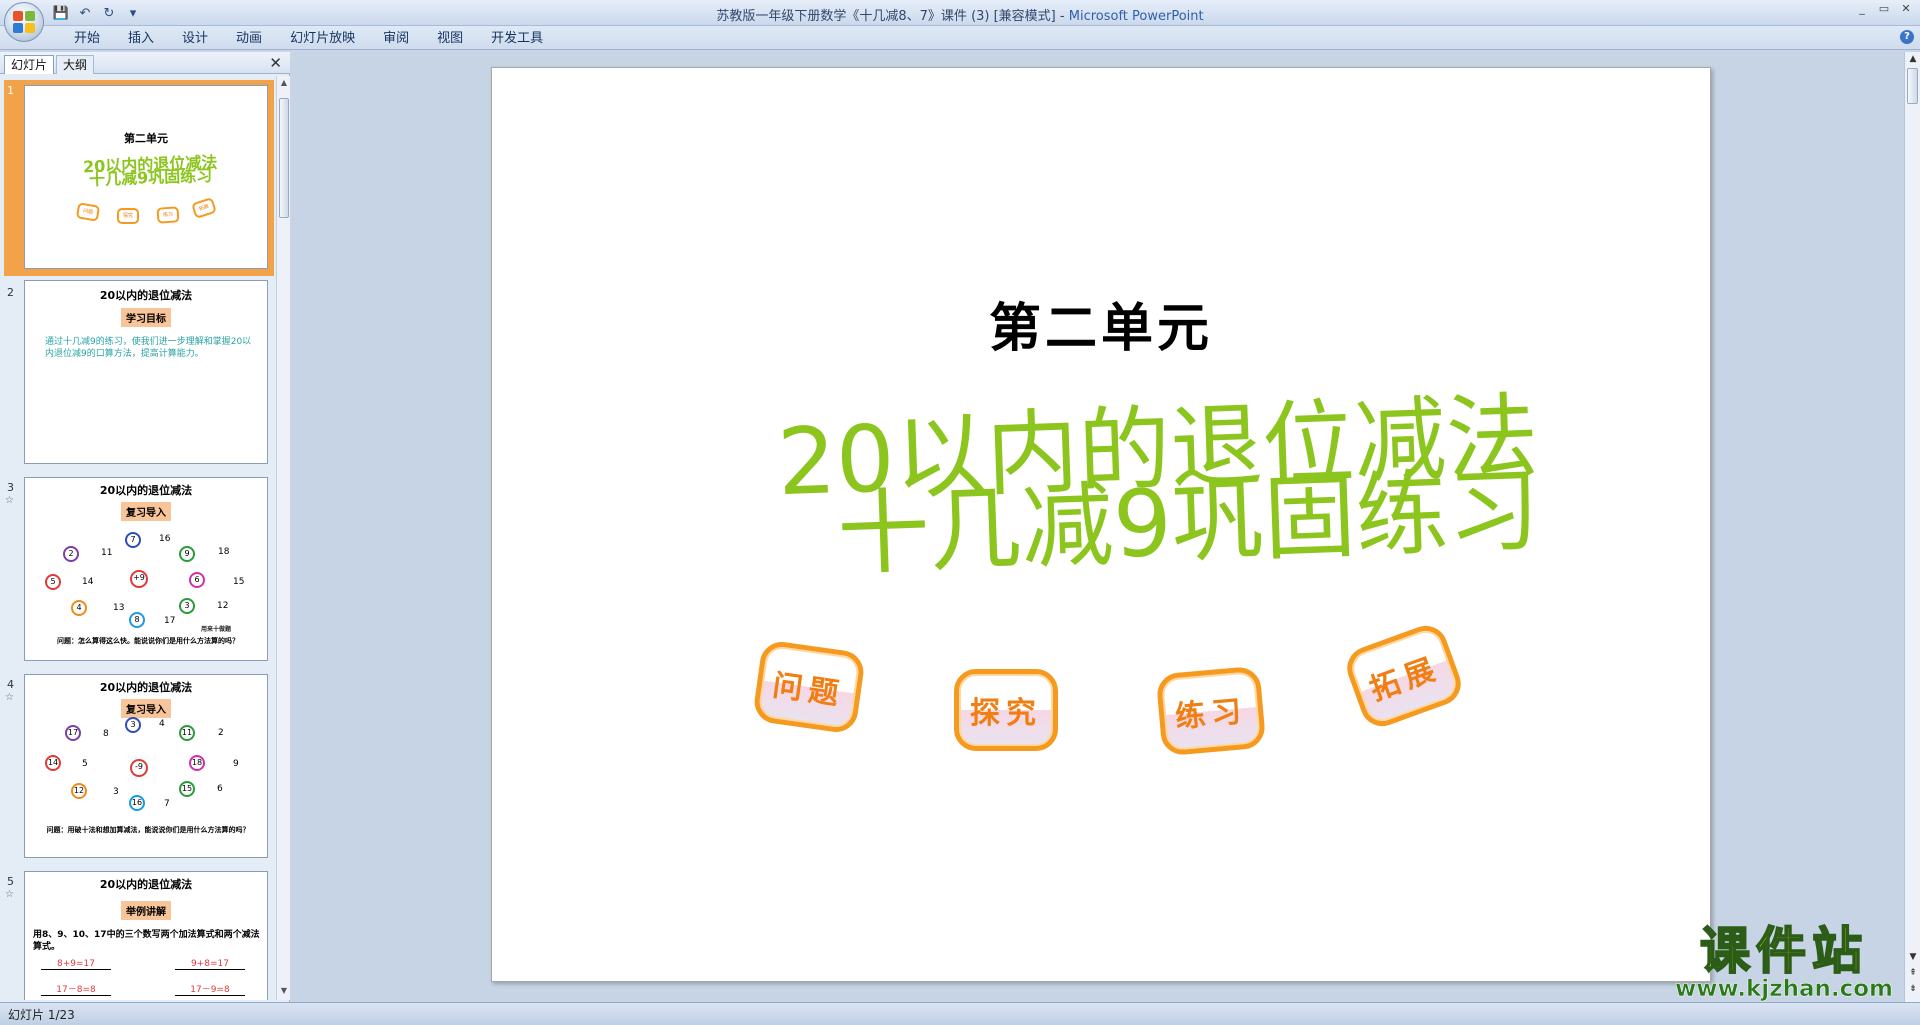 This screenshot has height=1025, width=1920. Describe the element at coordinates (106, 734) in the screenshot. I see `thumb-number: 8` at that location.